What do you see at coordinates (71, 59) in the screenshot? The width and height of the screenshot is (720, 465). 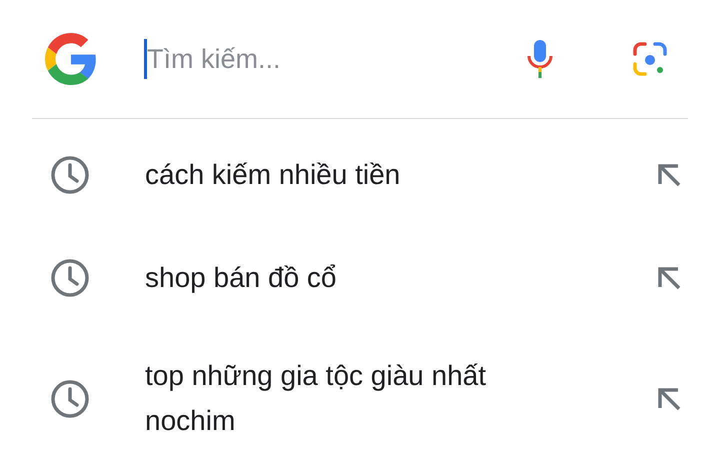 I see `google-logo-icon` at bounding box center [71, 59].